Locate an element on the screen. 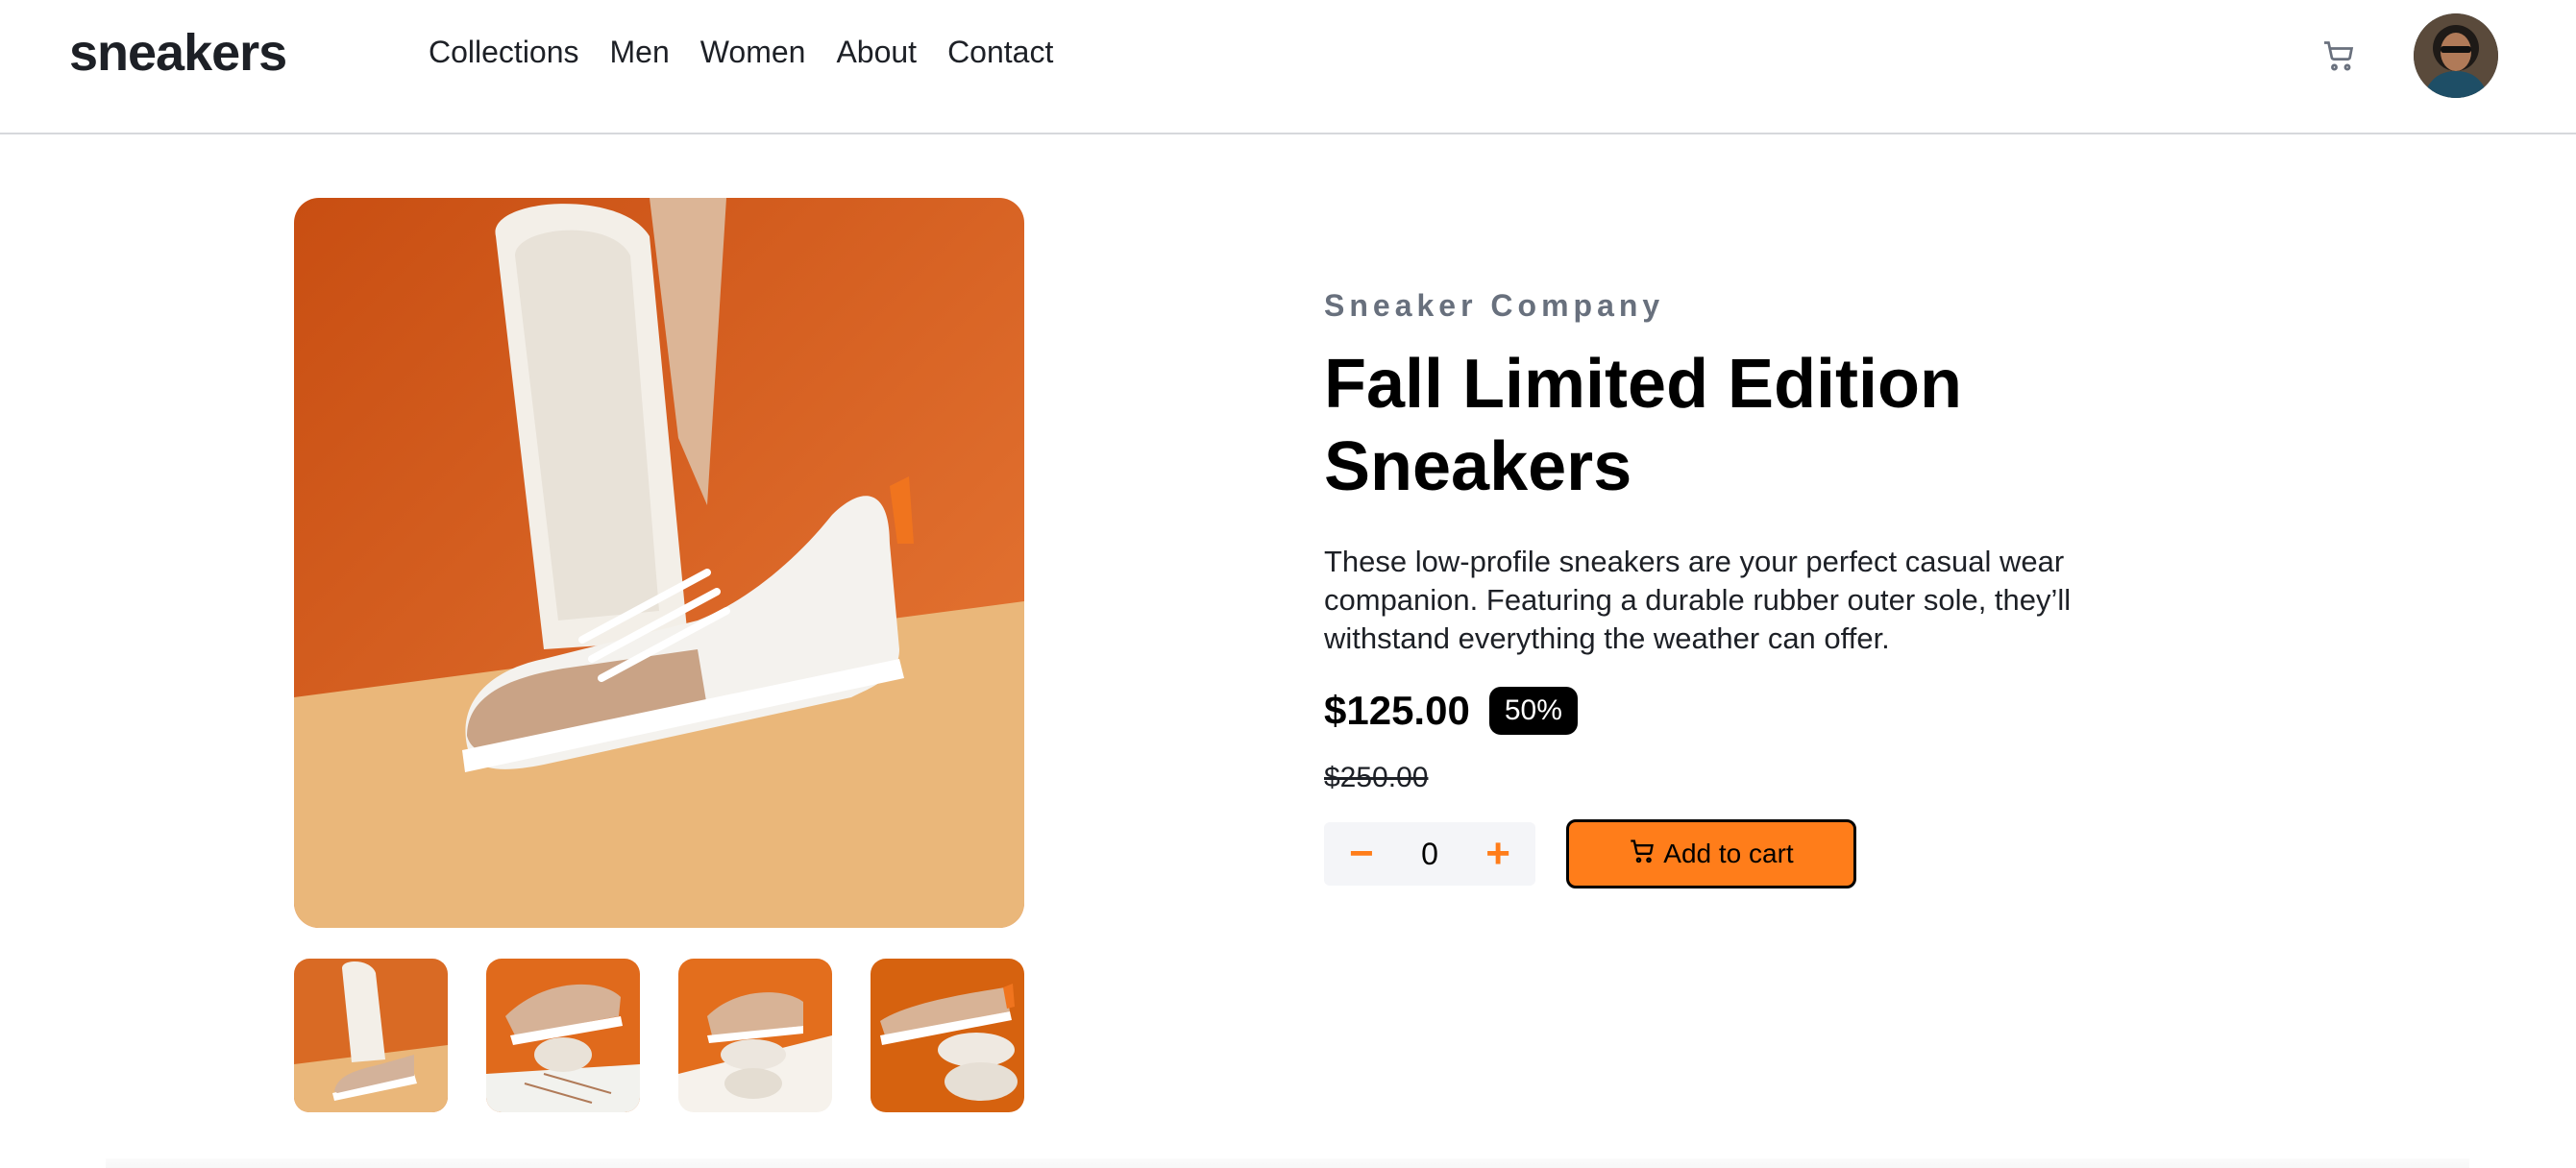 This screenshot has width=2576, height=1168. purchase-controls: − 0 + Add to cart is located at coordinates (1737, 853).